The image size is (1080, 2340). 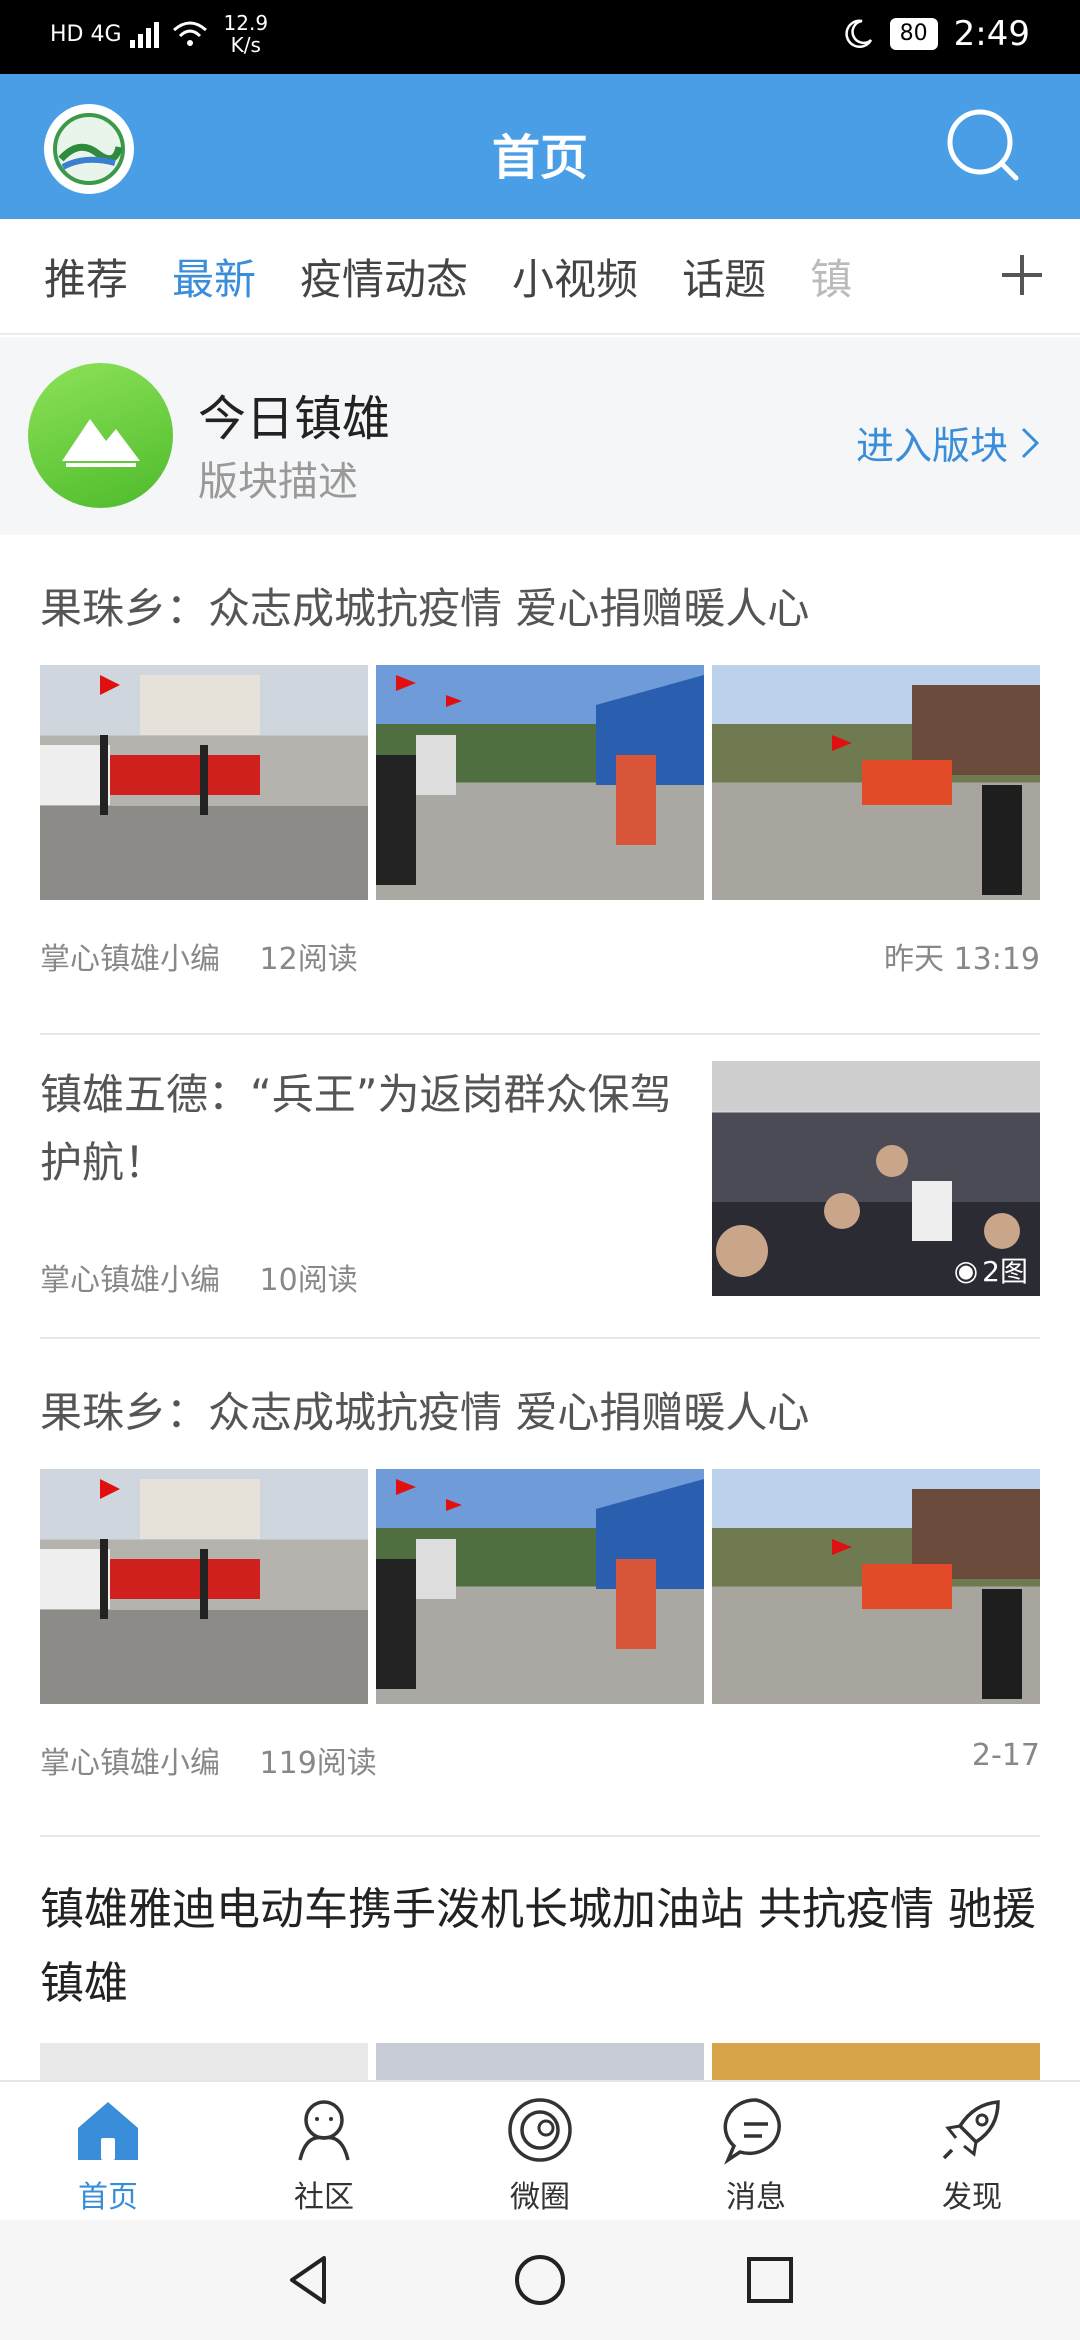 I want to click on network-speed: 12.9 K/s, so click(x=246, y=34).